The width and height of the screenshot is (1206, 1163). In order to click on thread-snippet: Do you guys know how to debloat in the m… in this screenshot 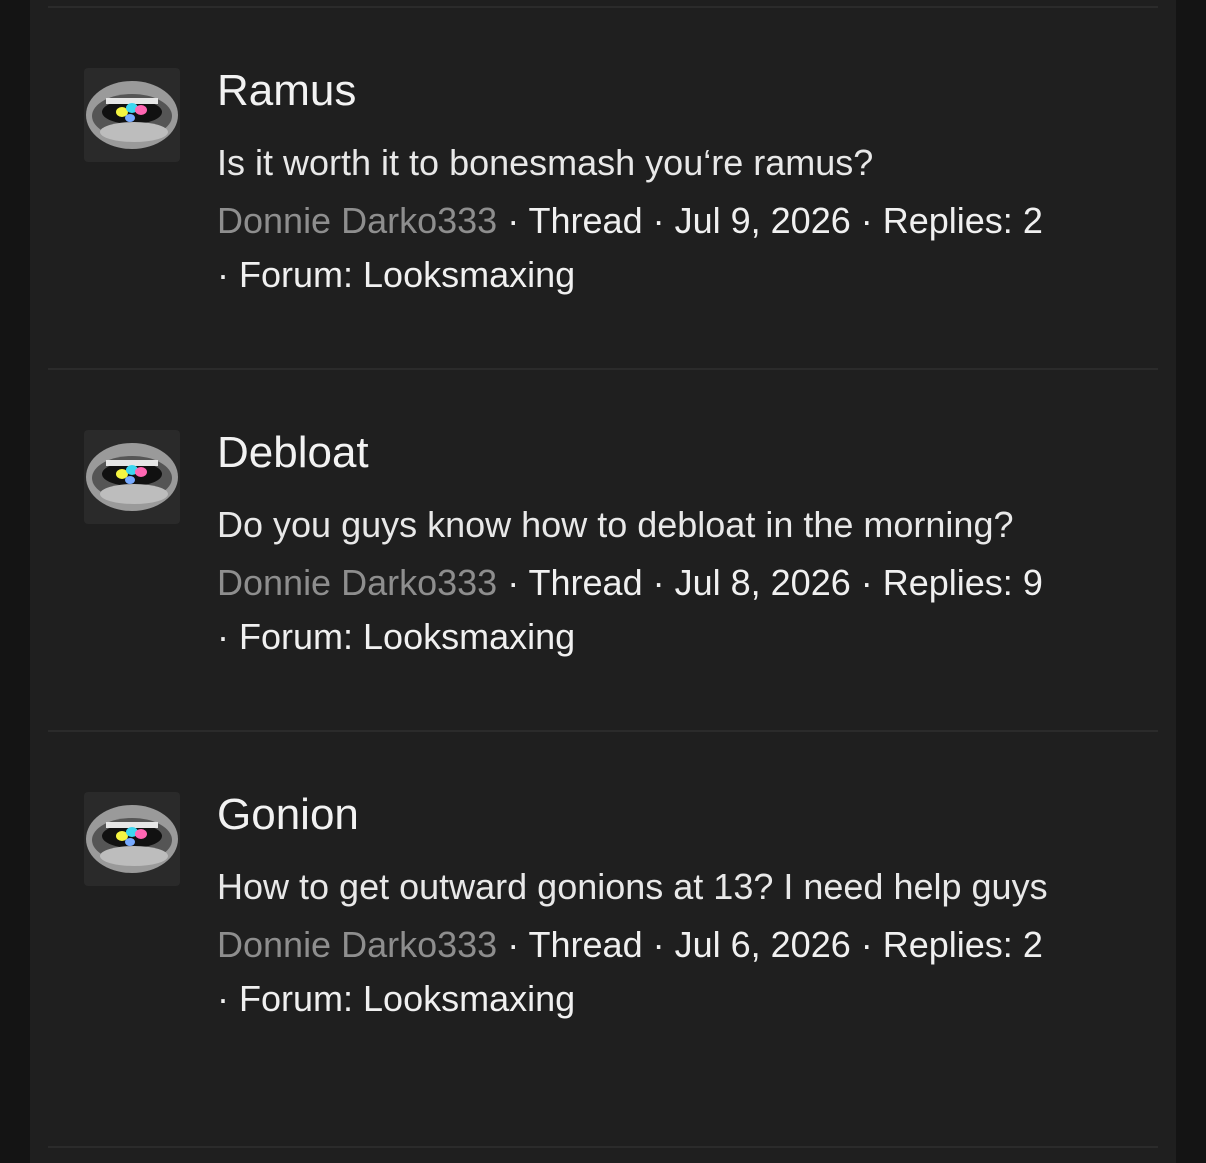, I will do `click(615, 524)`.